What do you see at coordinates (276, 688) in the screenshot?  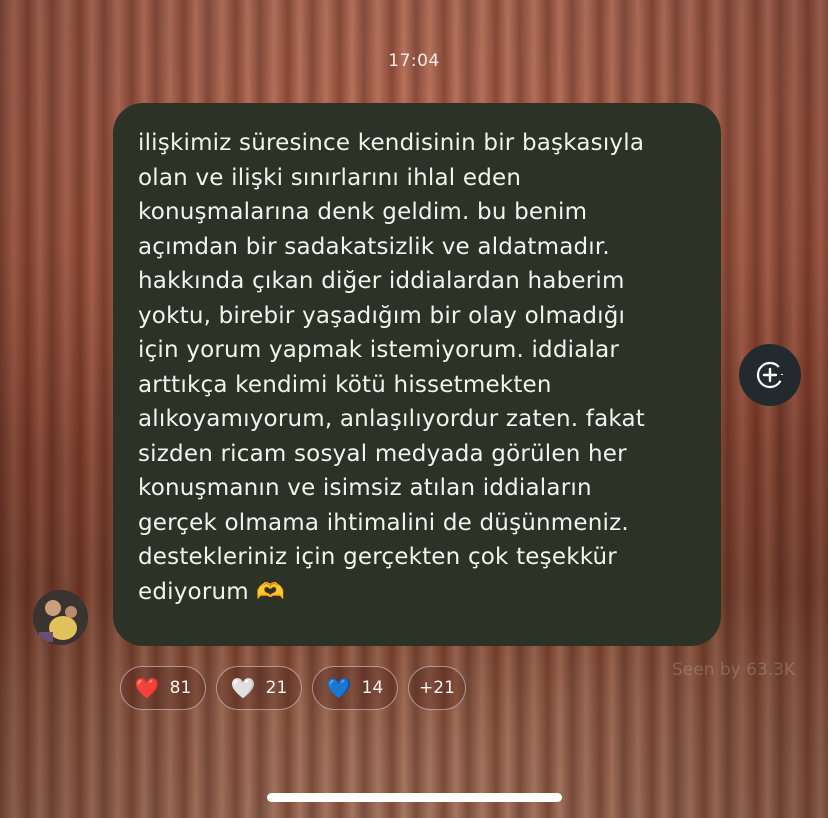 I see `reaction-count: 21` at bounding box center [276, 688].